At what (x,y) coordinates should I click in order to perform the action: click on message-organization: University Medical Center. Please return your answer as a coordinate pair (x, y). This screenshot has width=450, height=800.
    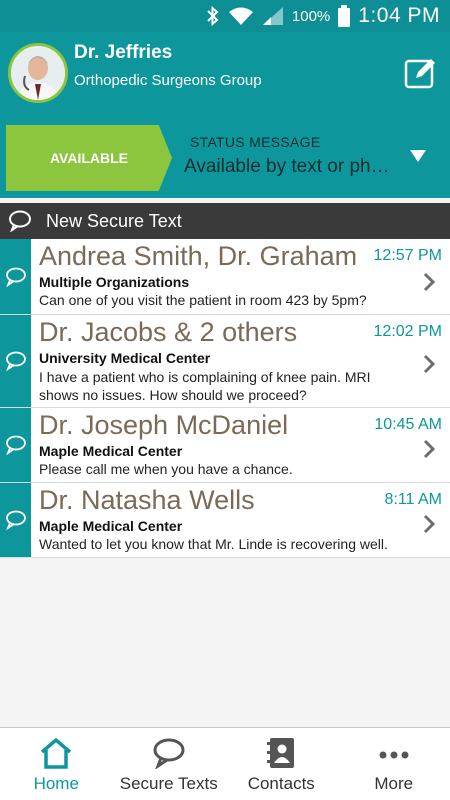
    Looking at the image, I should click on (125, 358).